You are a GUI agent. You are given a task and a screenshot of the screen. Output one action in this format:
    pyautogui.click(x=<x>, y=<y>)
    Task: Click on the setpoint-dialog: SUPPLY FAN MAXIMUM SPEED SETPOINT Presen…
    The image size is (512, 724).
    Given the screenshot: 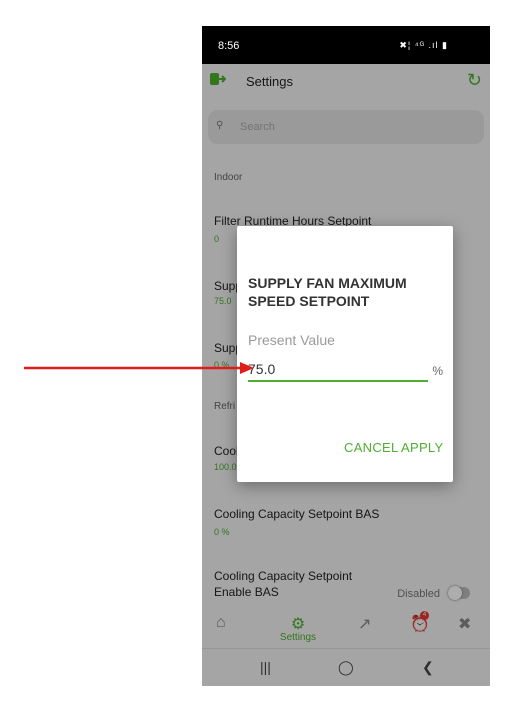 What is the action you would take?
    pyautogui.click(x=345, y=354)
    